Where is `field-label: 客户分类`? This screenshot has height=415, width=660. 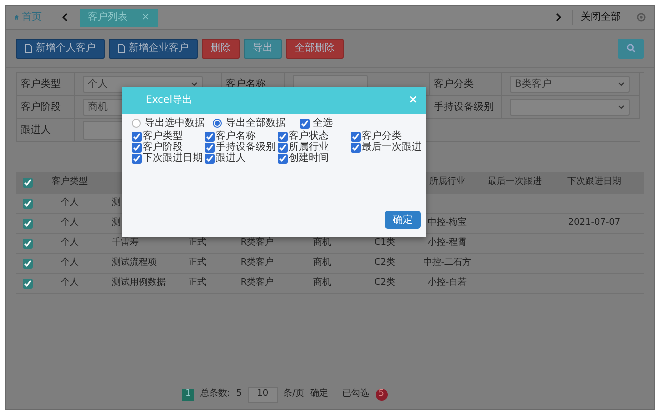
field-label: 客户分类 is located at coordinates (454, 85).